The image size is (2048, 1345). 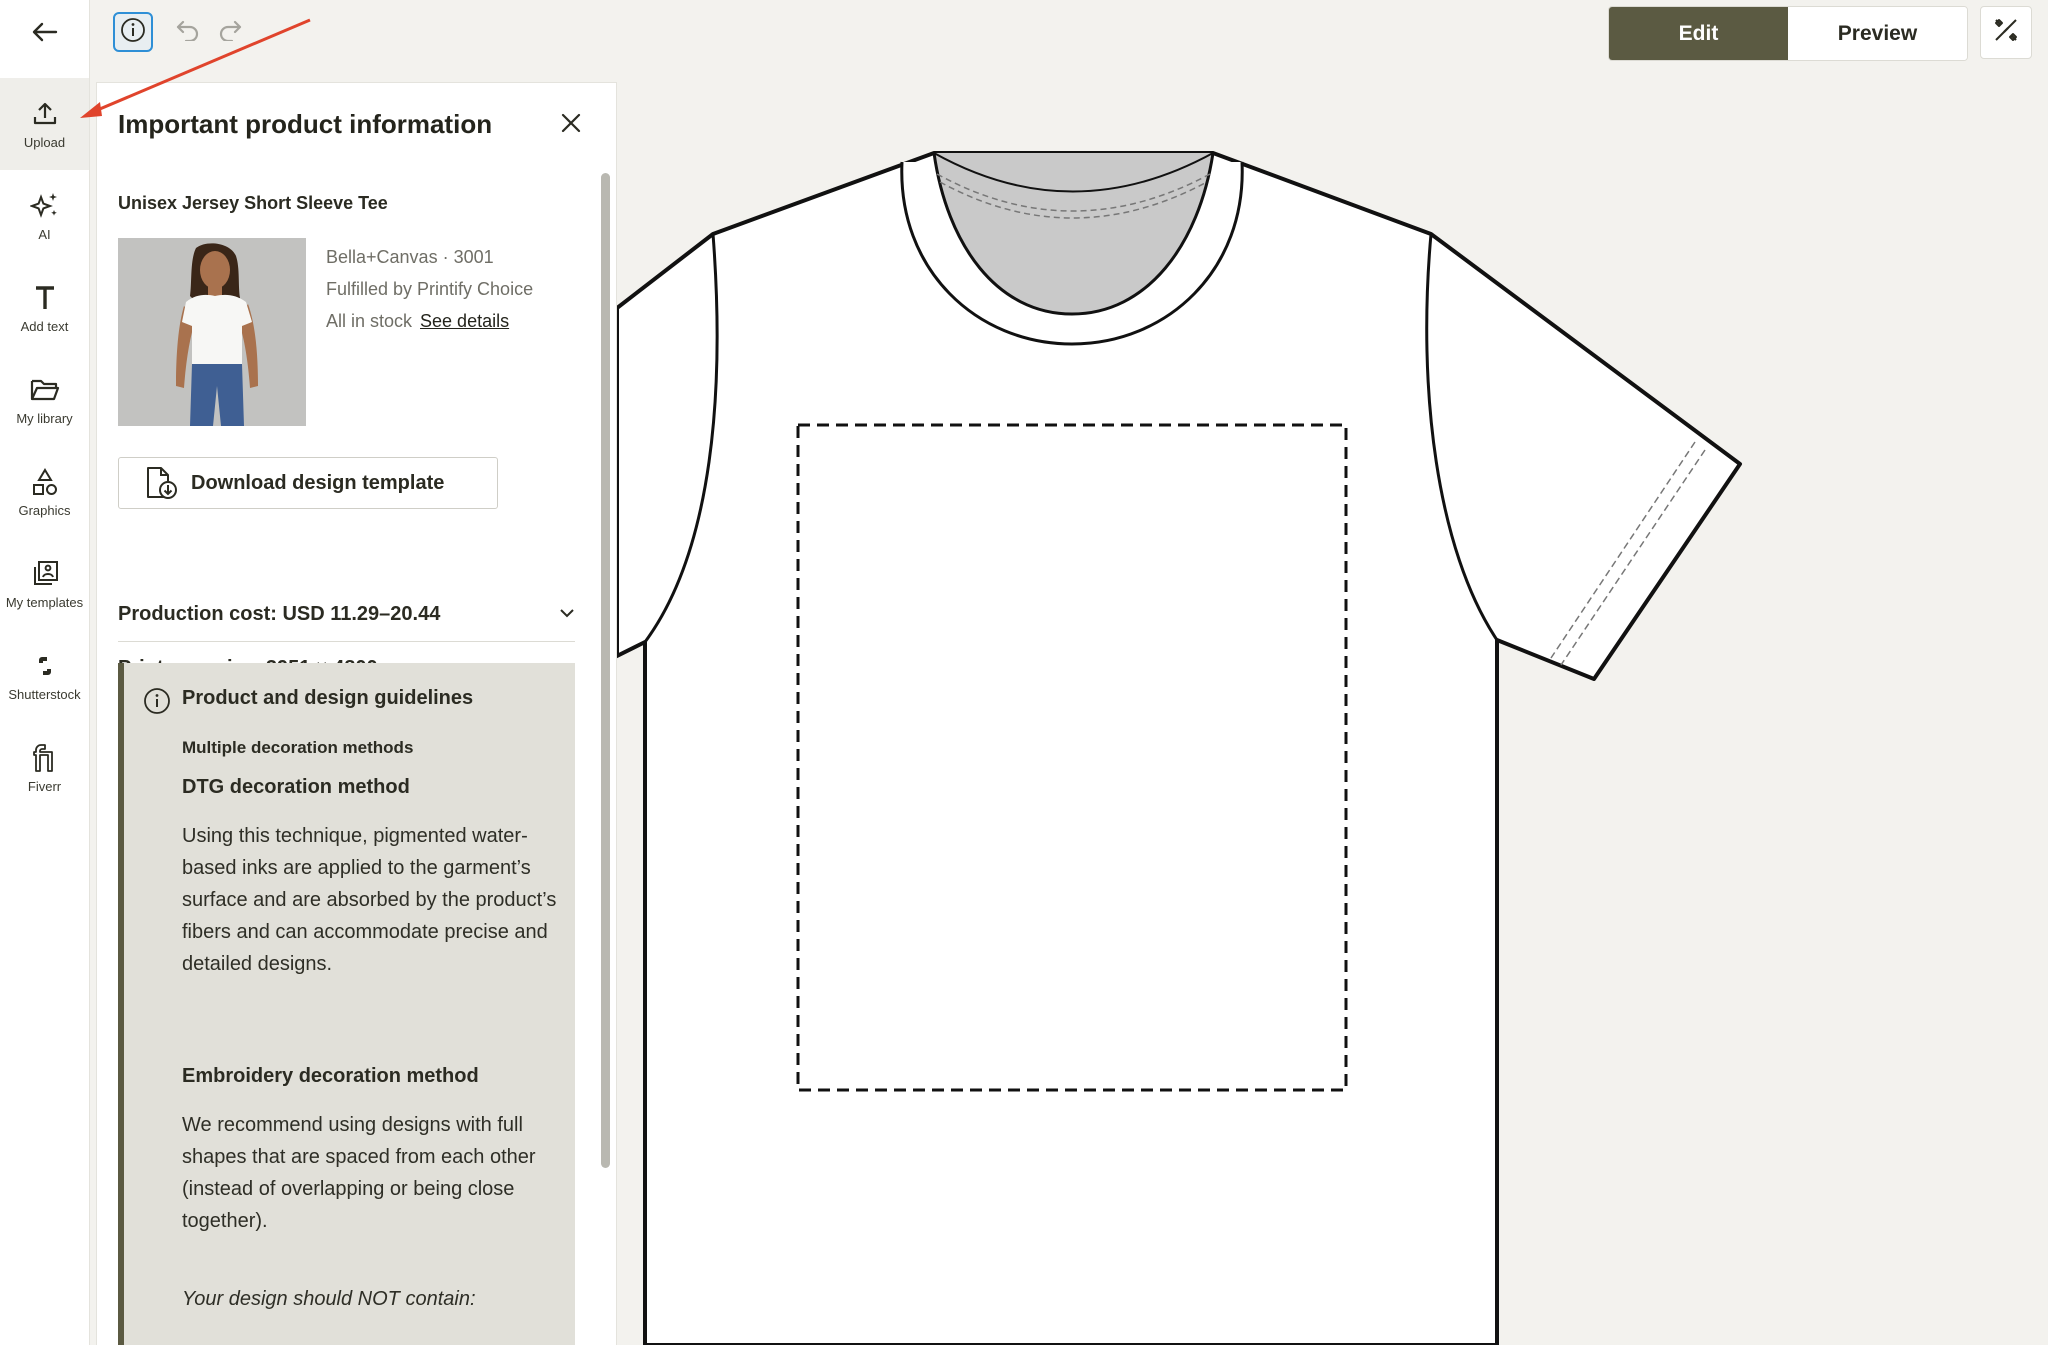 What do you see at coordinates (45, 114) in the screenshot?
I see `upload-icon` at bounding box center [45, 114].